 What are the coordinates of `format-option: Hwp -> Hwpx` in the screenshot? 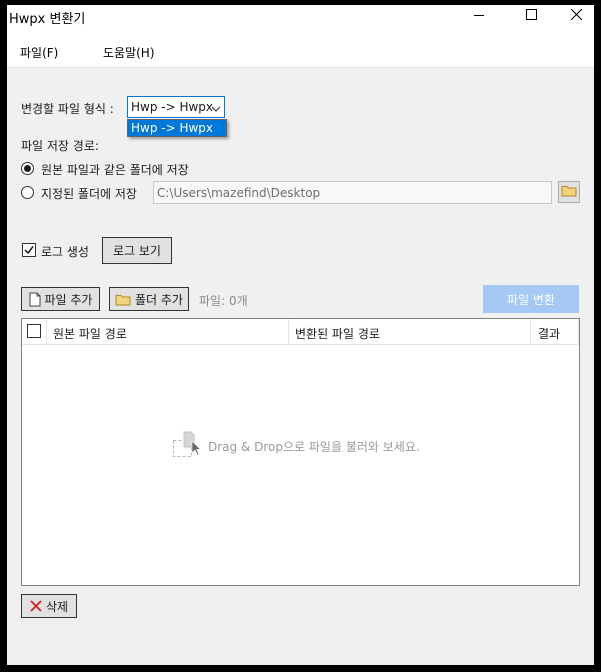 It's located at (177, 128).